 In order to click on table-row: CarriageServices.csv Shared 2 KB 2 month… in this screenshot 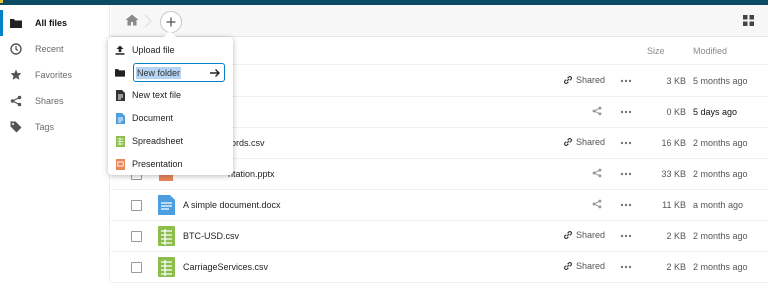, I will do `click(439, 267)`.